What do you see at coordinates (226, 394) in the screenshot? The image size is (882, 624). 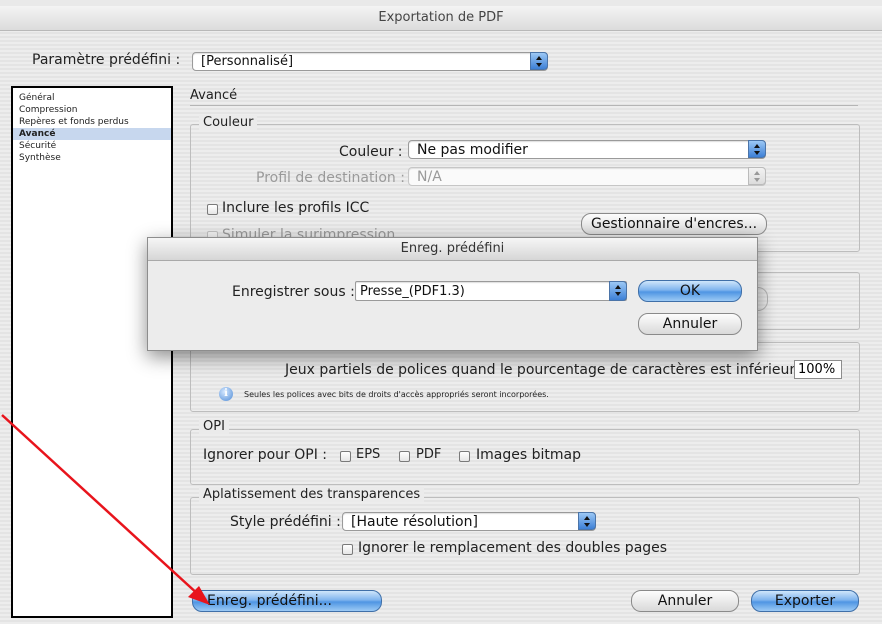 I see `info-icon: i` at bounding box center [226, 394].